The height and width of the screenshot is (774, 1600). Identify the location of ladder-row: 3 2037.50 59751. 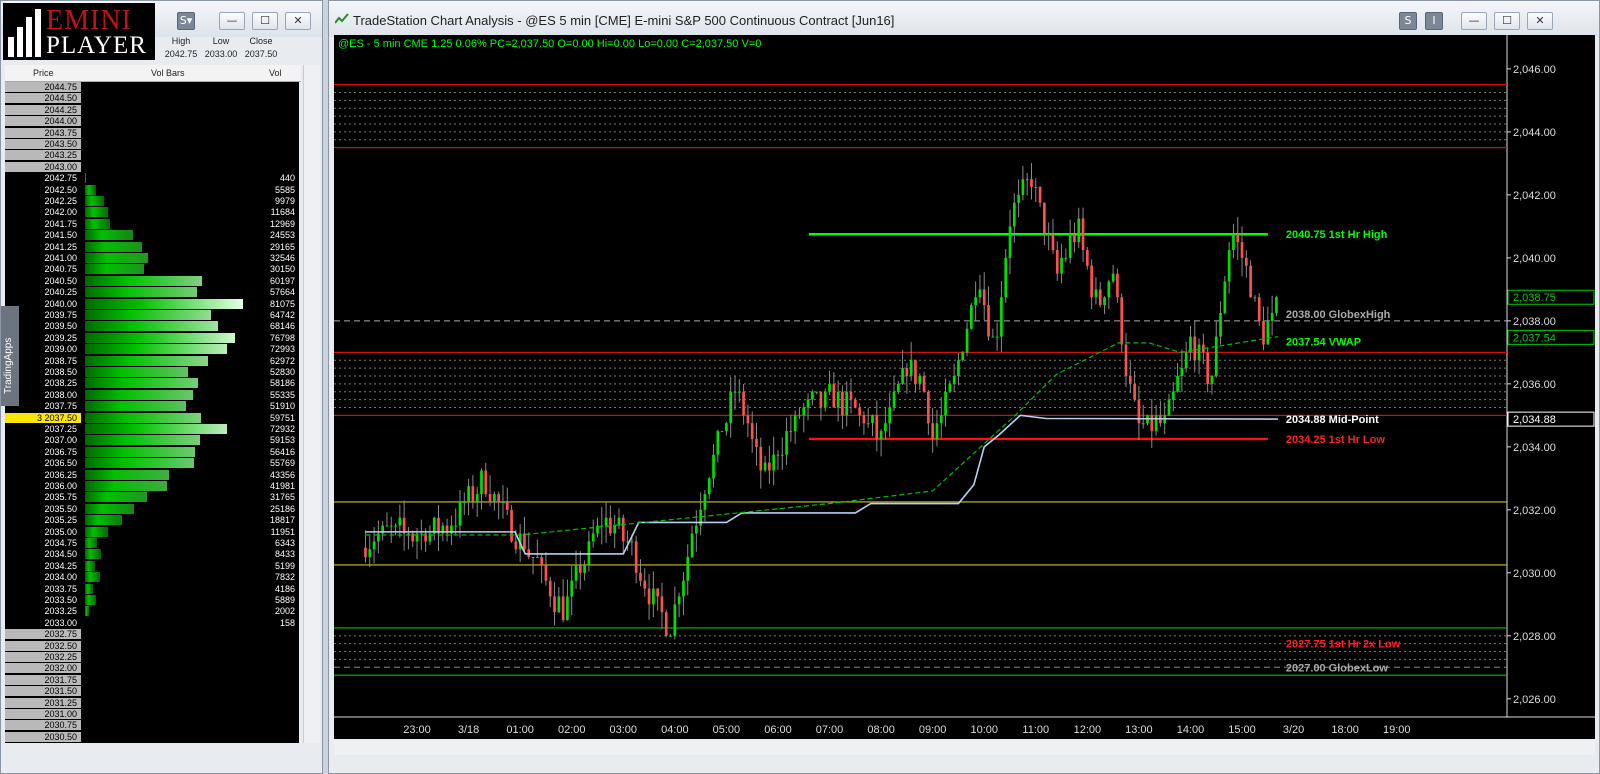
(152, 418).